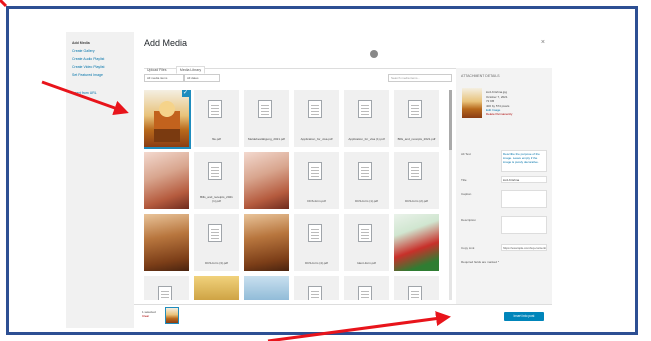 The height and width of the screenshot is (341, 651). What do you see at coordinates (166, 43) in the screenshot?
I see `modal-title: Add Media` at bounding box center [166, 43].